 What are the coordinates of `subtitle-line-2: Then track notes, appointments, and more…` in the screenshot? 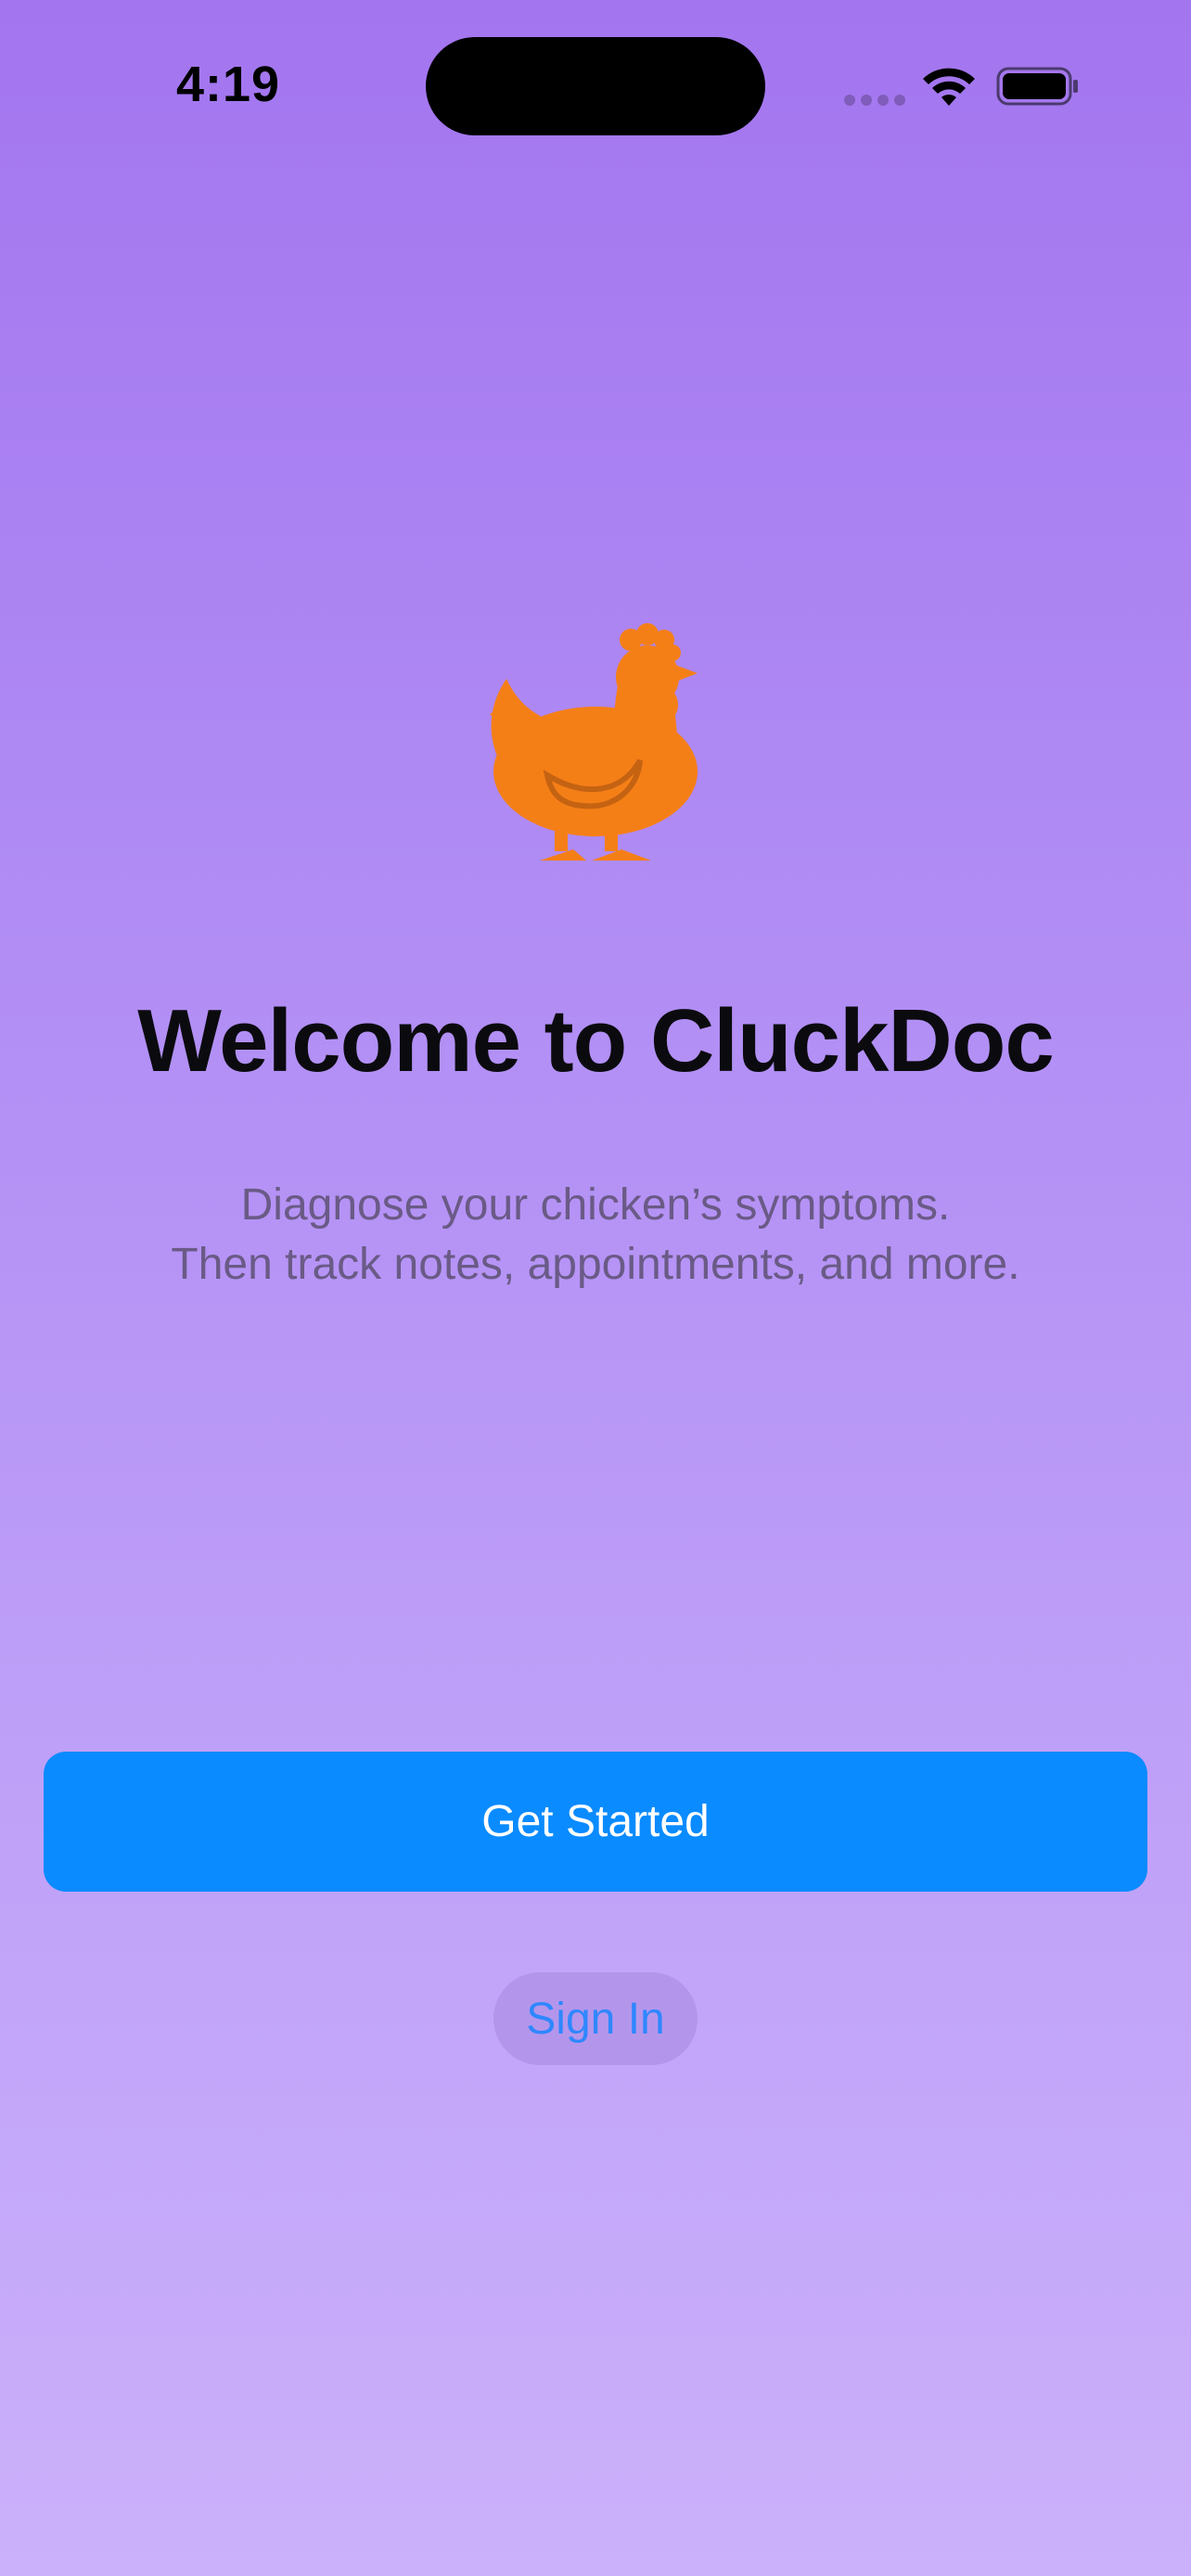 It's located at (595, 1264).